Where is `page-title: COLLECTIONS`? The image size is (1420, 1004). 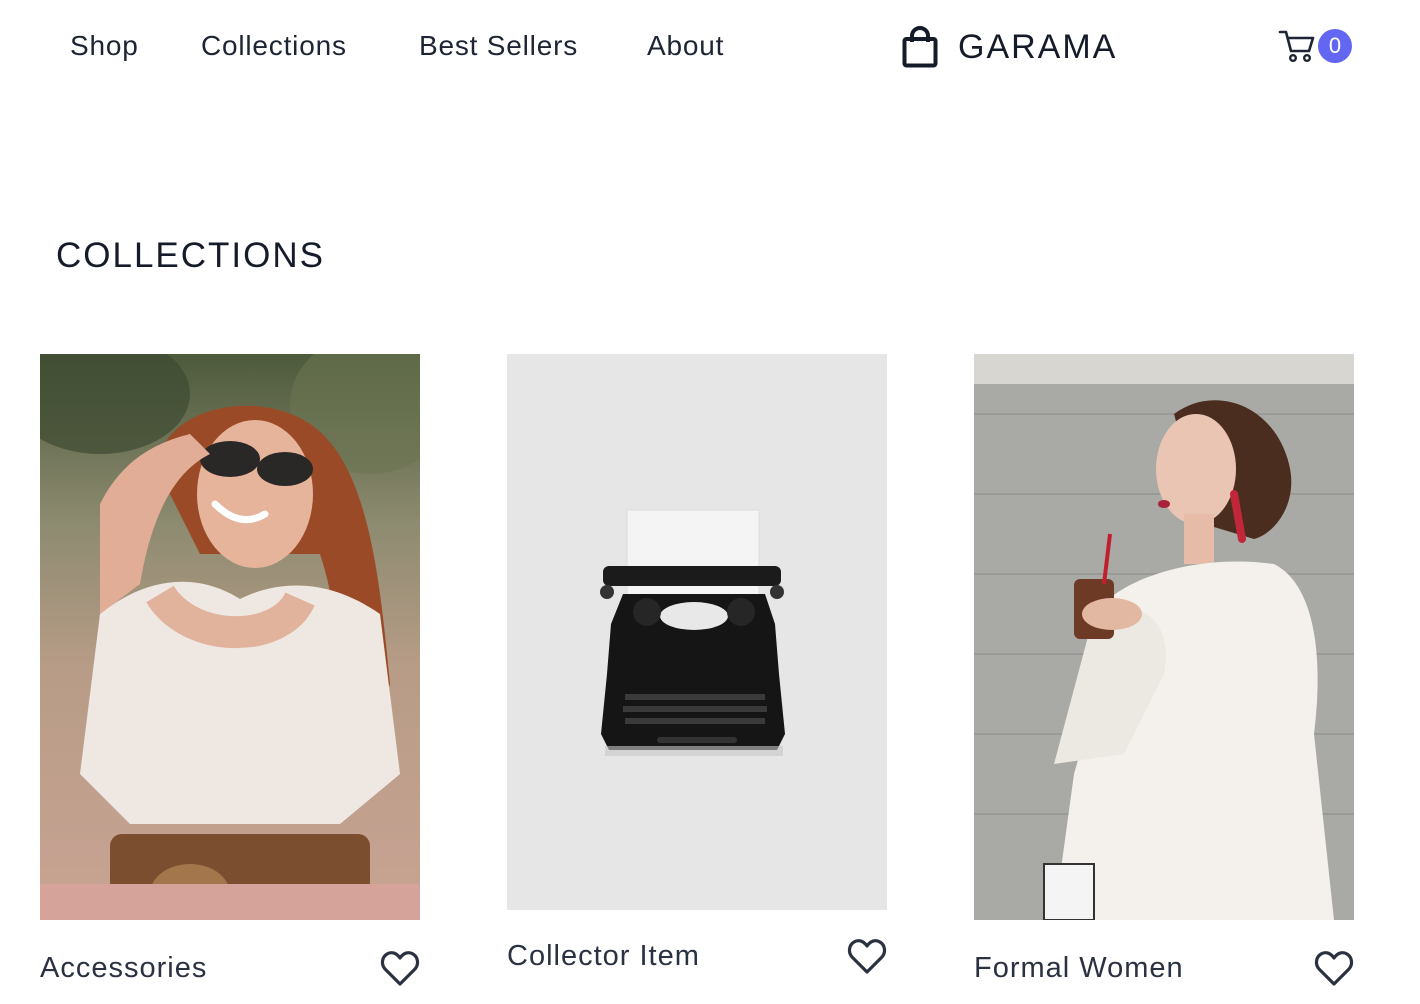 page-title: COLLECTIONS is located at coordinates (190, 255).